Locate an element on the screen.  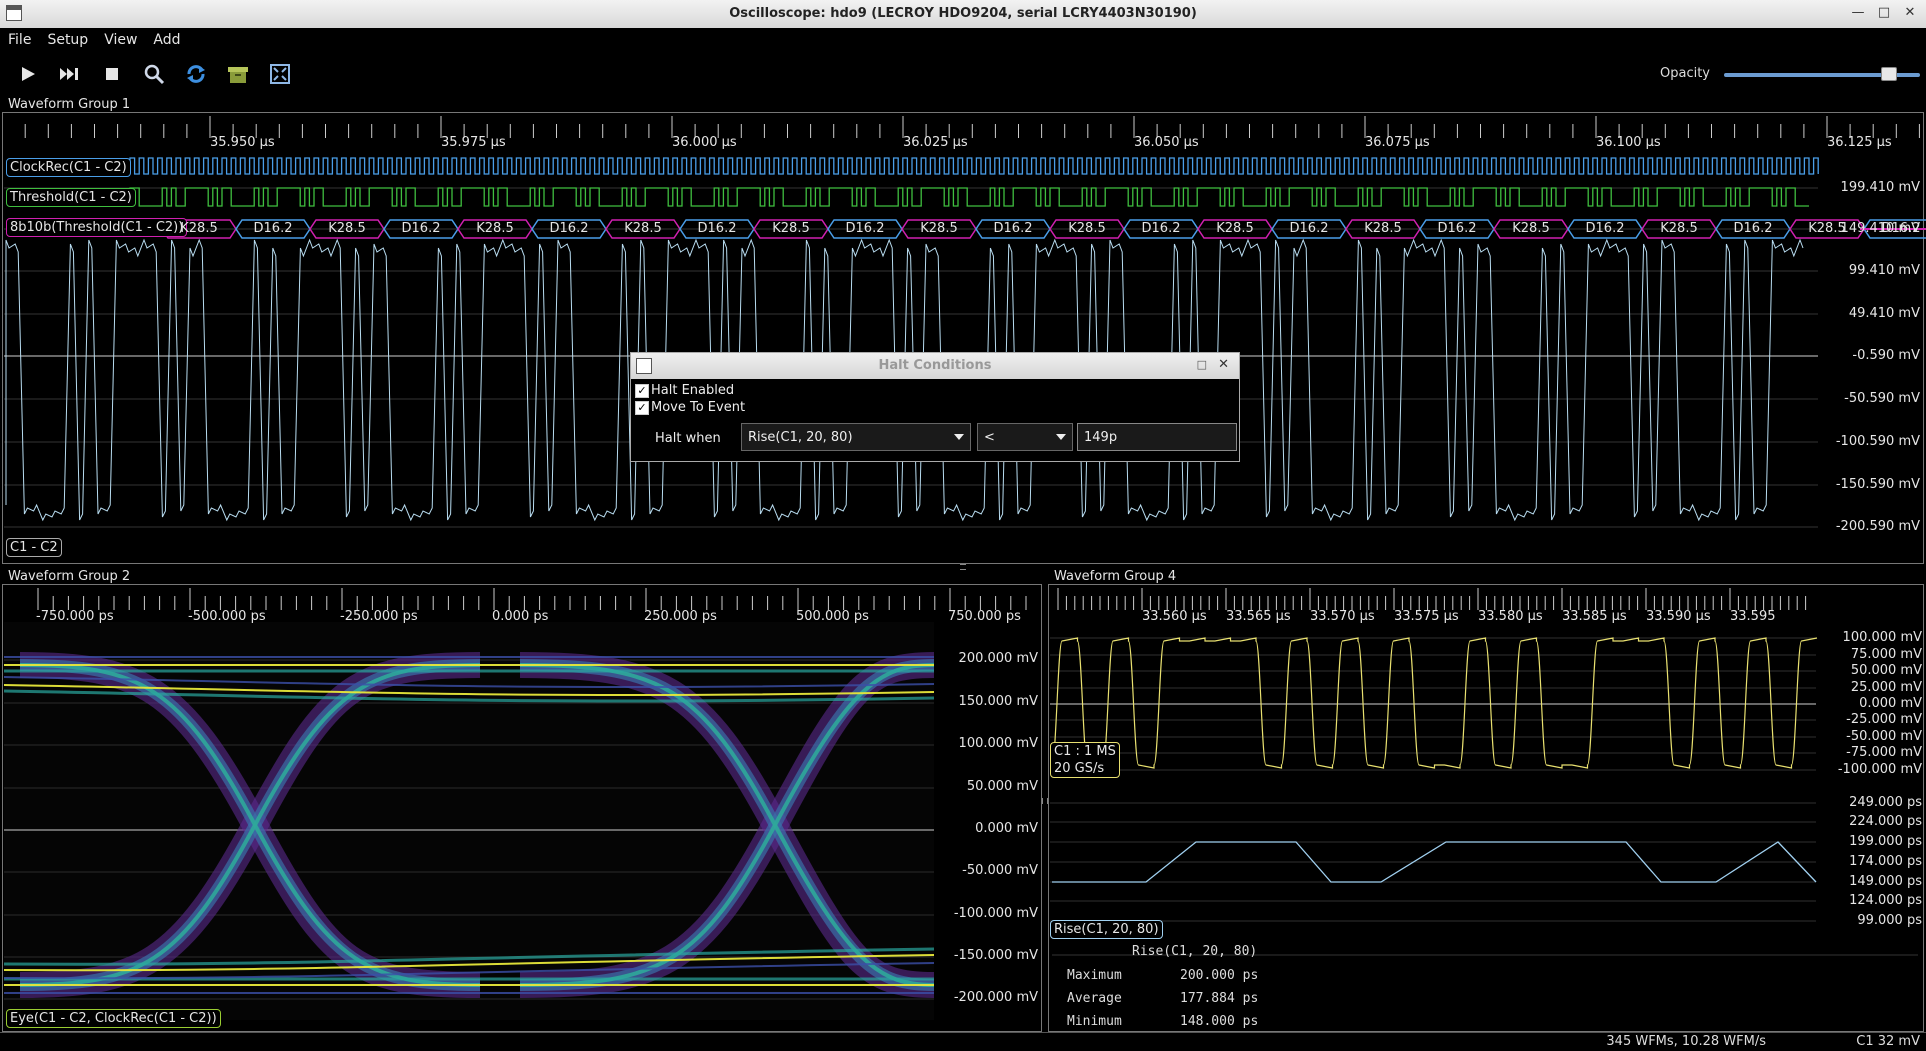
time-tick-label: 33.590 µs is located at coordinates (1678, 616).